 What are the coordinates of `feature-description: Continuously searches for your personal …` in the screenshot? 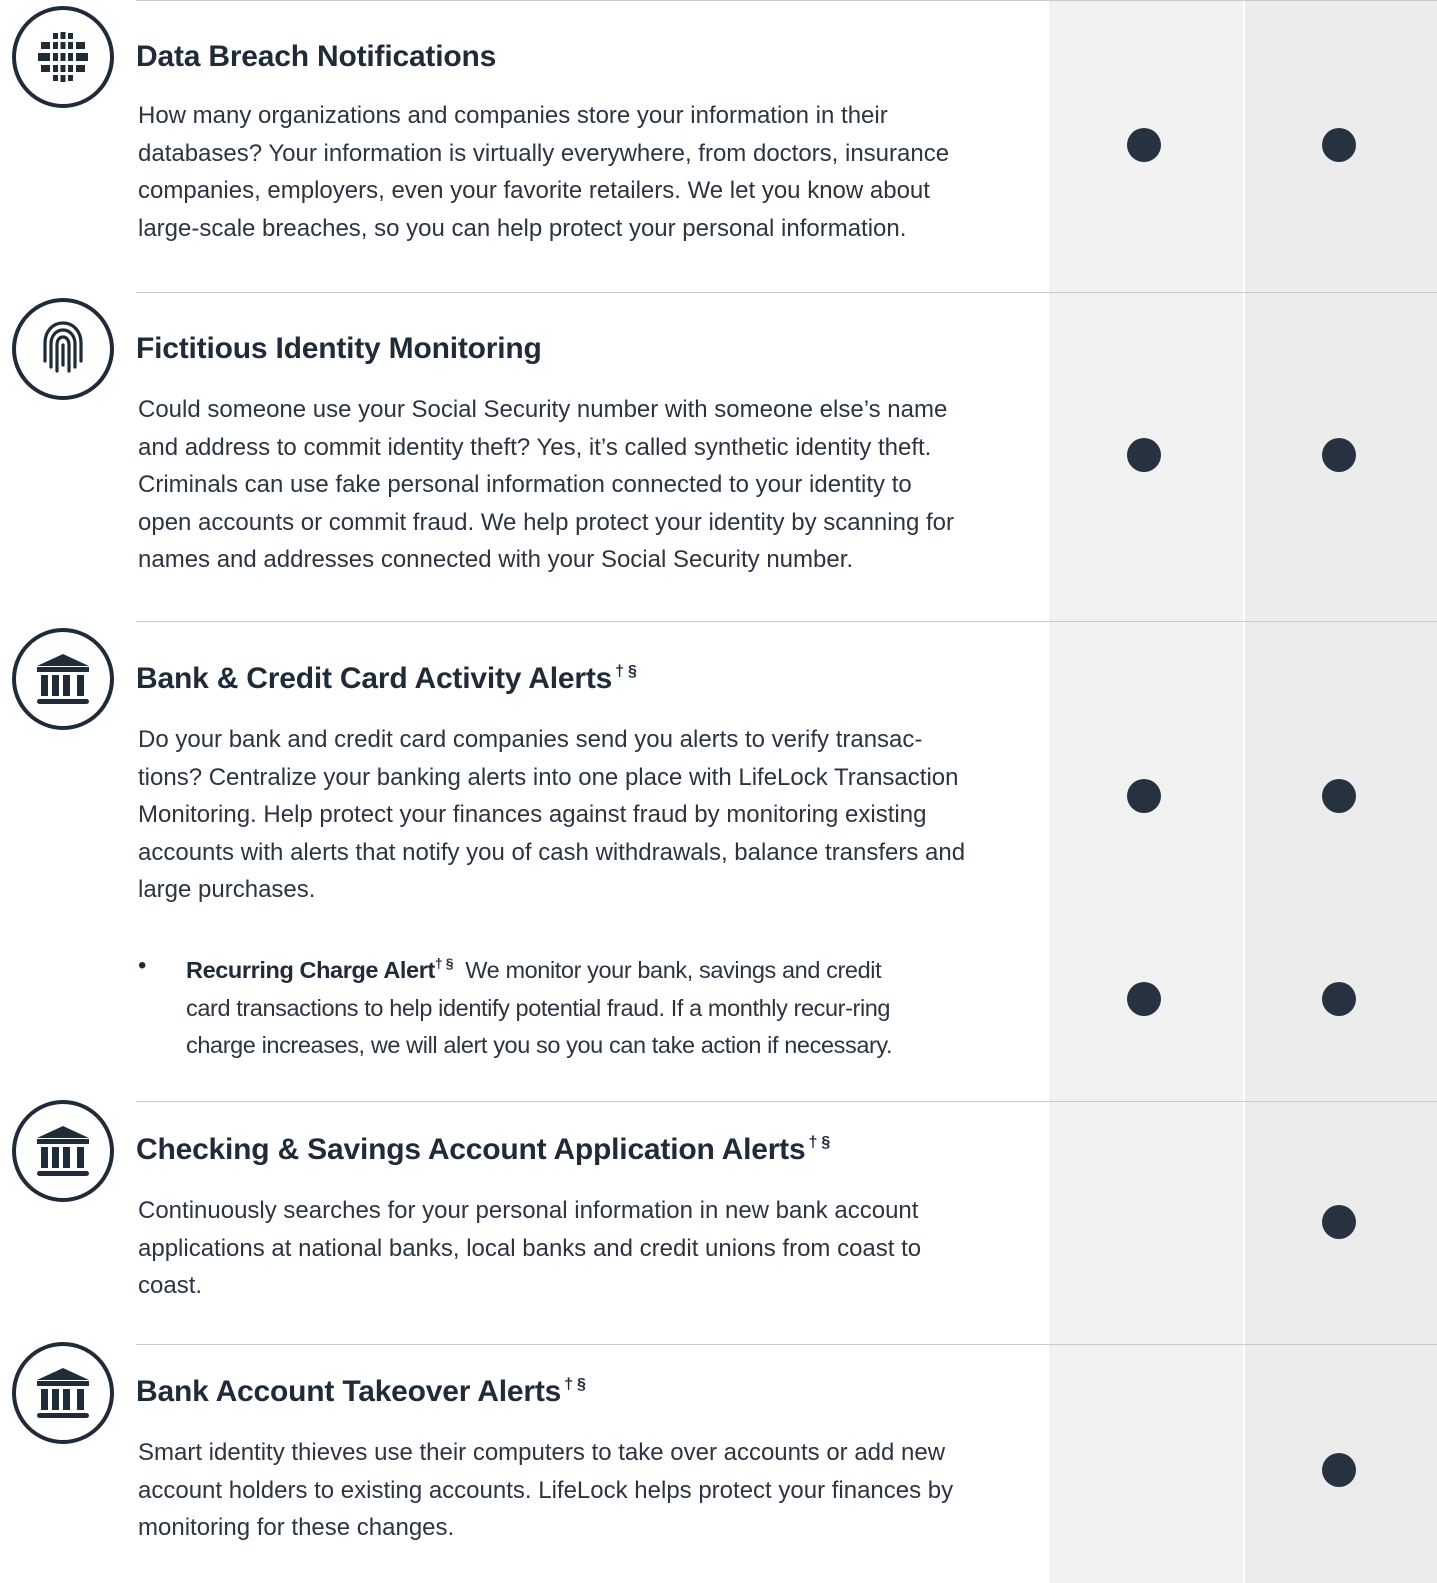 It's located at (530, 1248).